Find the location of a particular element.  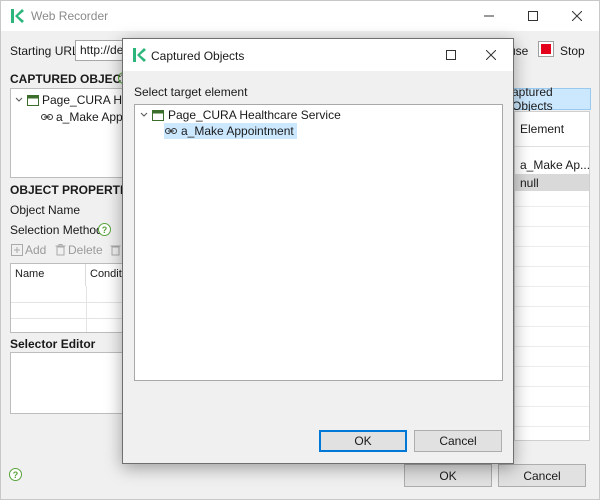

footer-help-icon: ? is located at coordinates (15, 474).